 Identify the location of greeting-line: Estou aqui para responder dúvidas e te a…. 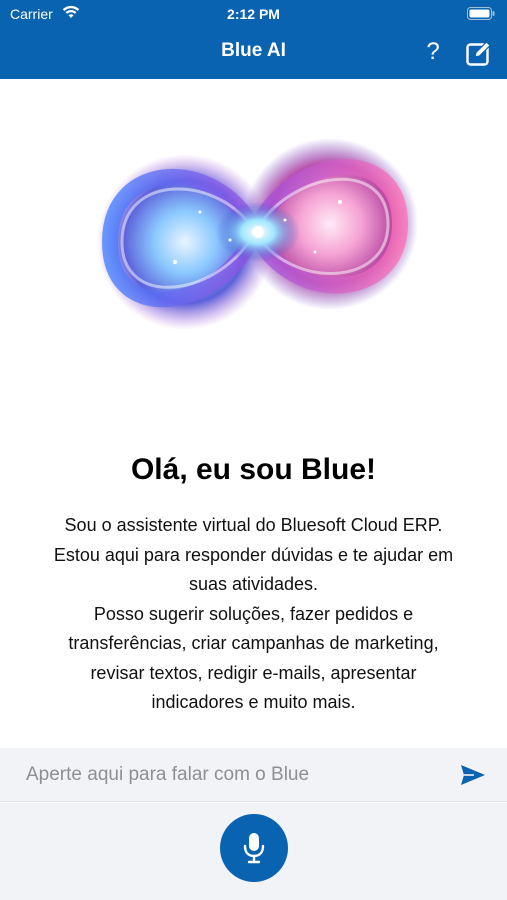
(253, 554).